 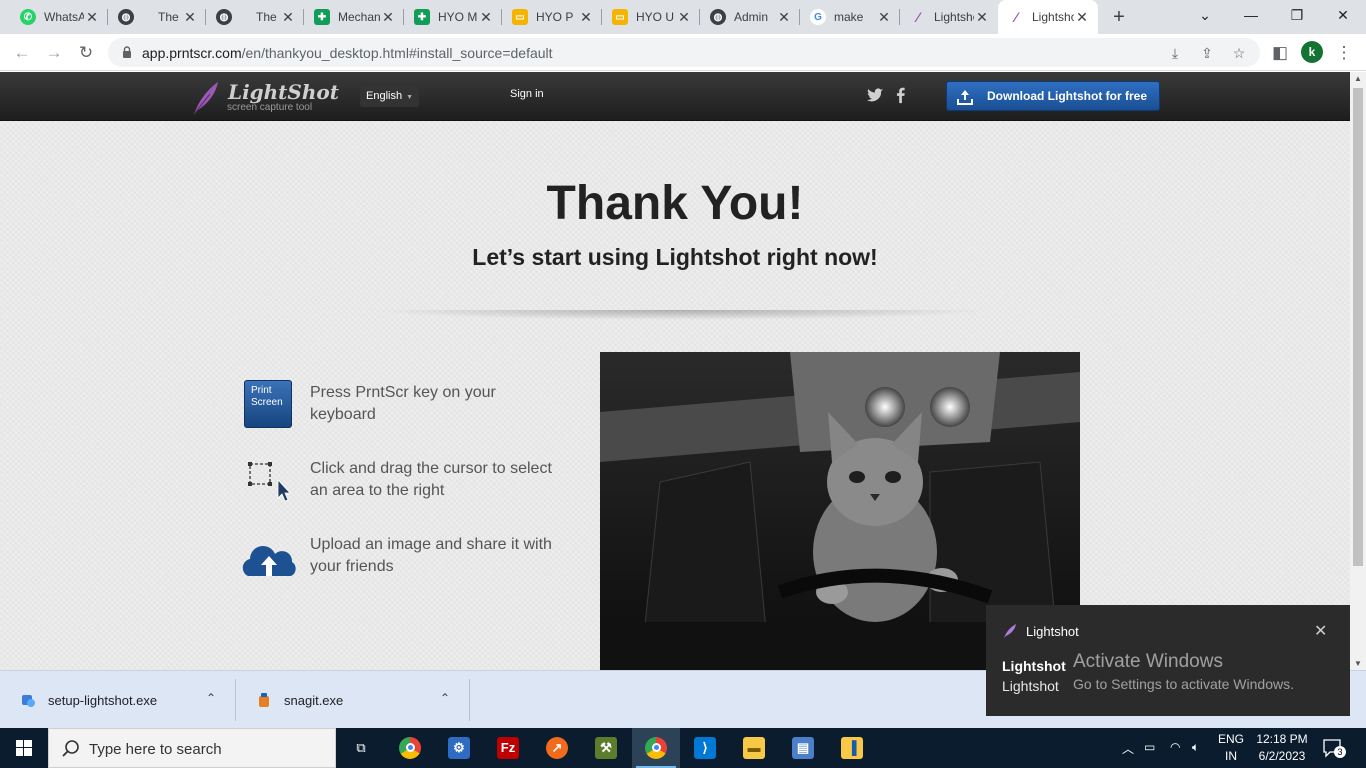 What do you see at coordinates (901, 95) in the screenshot?
I see `facebook-icon` at bounding box center [901, 95].